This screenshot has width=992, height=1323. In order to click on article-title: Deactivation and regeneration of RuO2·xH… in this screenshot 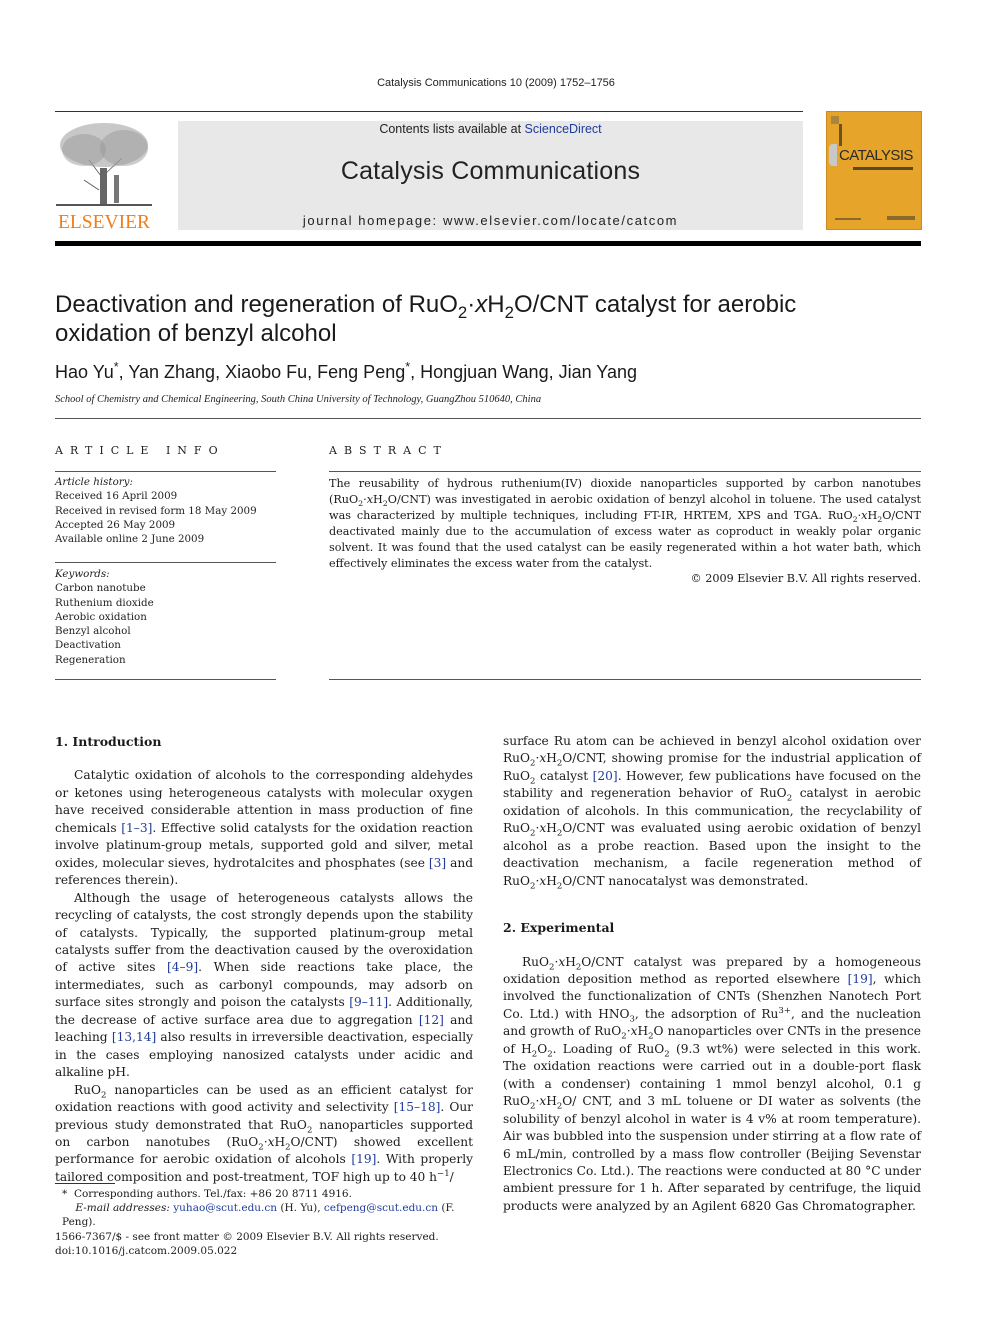, I will do `click(485, 319)`.